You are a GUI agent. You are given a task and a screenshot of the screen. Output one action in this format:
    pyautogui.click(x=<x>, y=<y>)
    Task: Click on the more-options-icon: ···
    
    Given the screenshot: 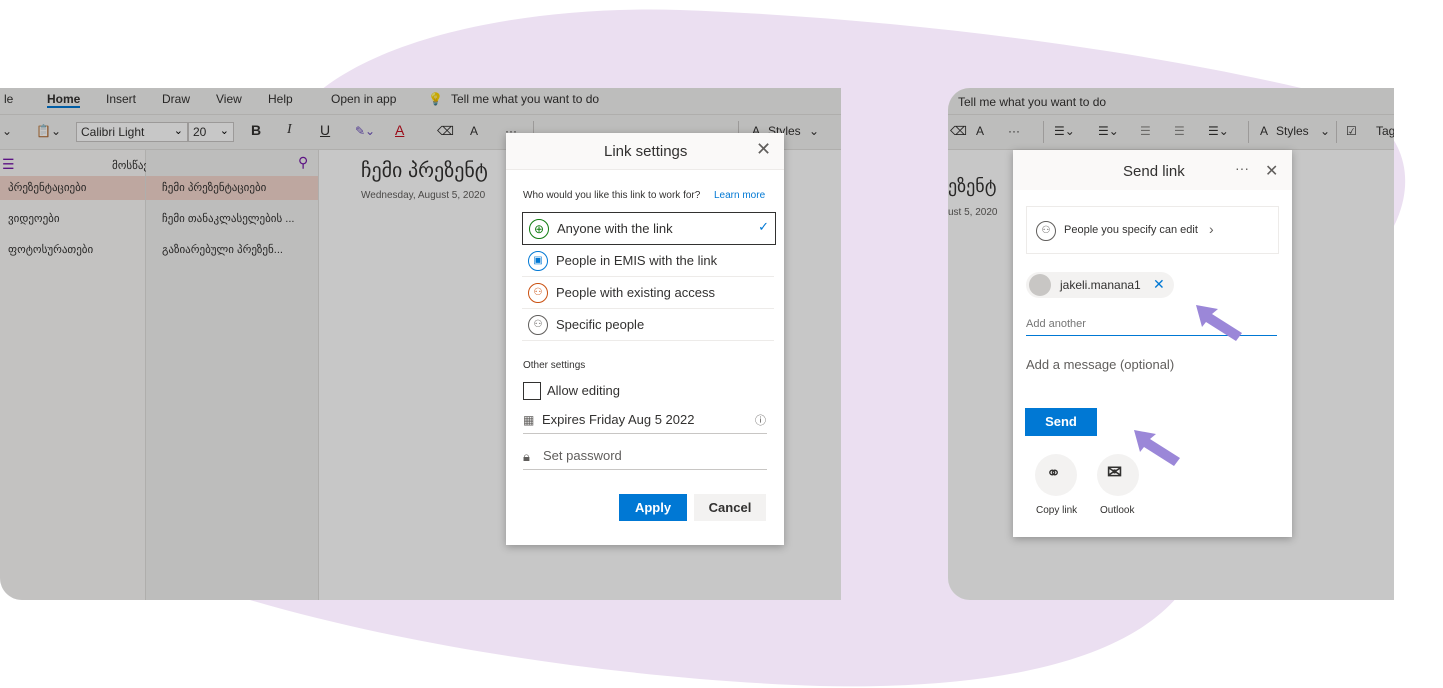 What is the action you would take?
    pyautogui.click(x=1242, y=168)
    